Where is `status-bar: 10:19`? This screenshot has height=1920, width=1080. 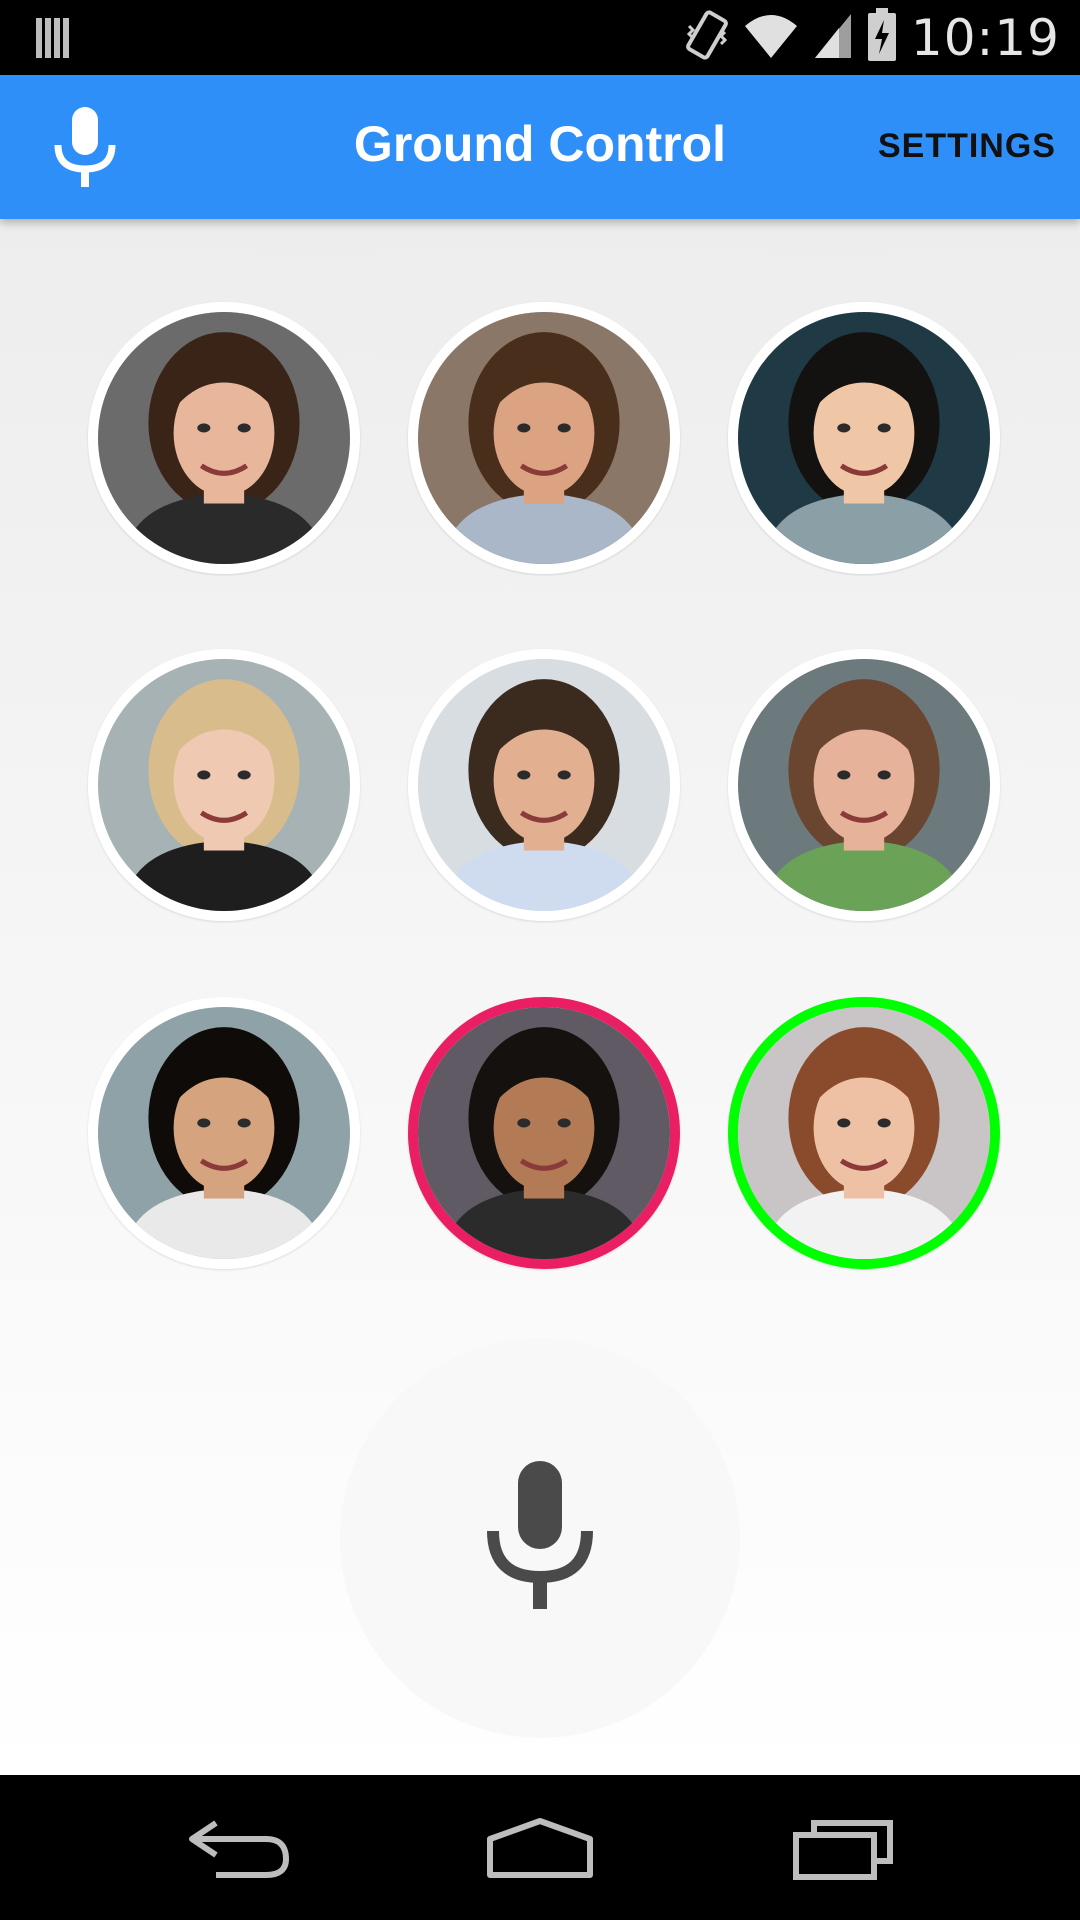
status-bar: 10:19 is located at coordinates (540, 37).